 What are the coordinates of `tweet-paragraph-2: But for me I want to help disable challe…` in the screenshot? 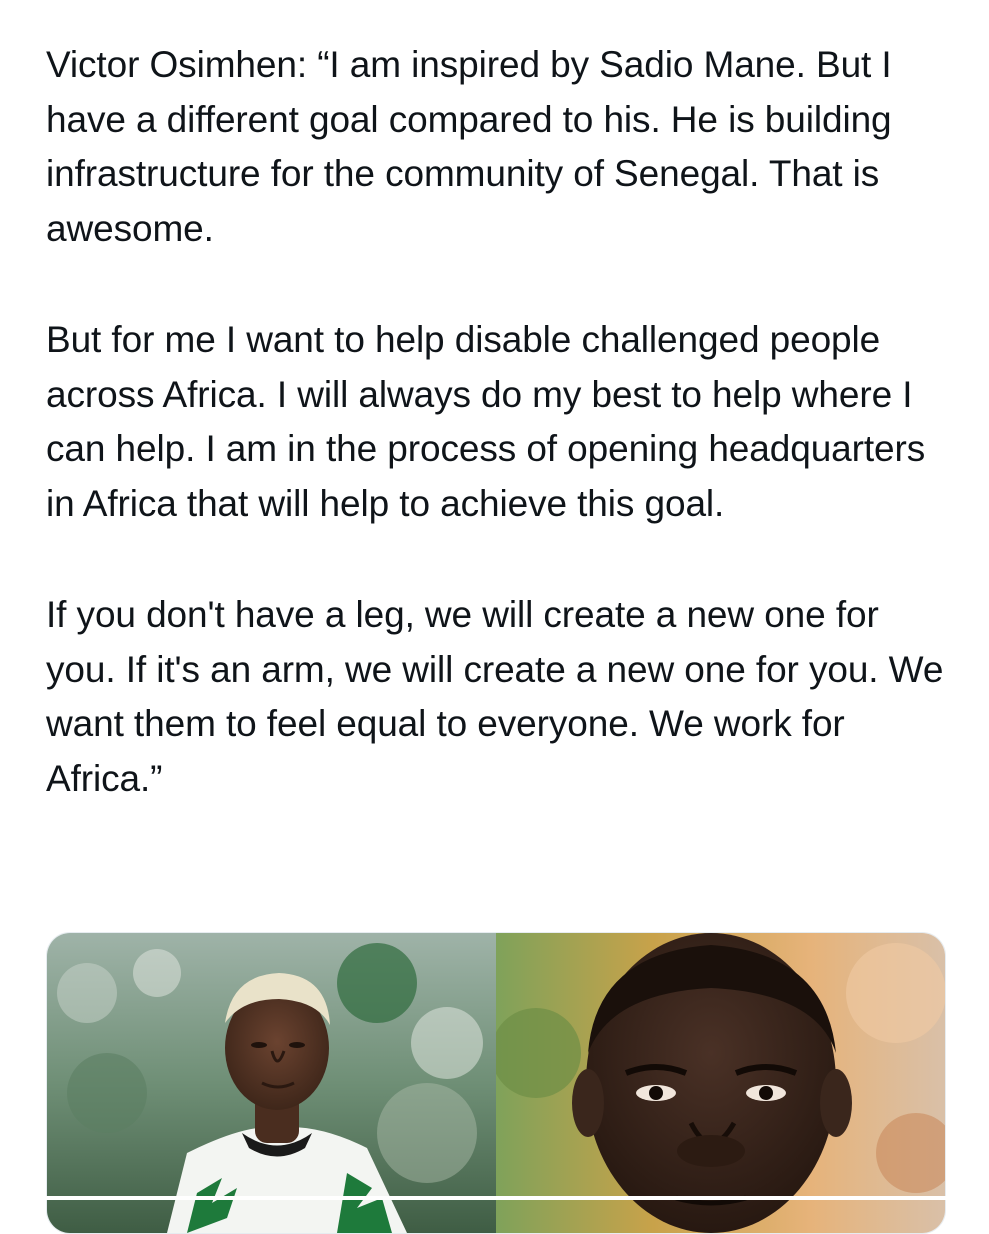 It's located at (486, 421).